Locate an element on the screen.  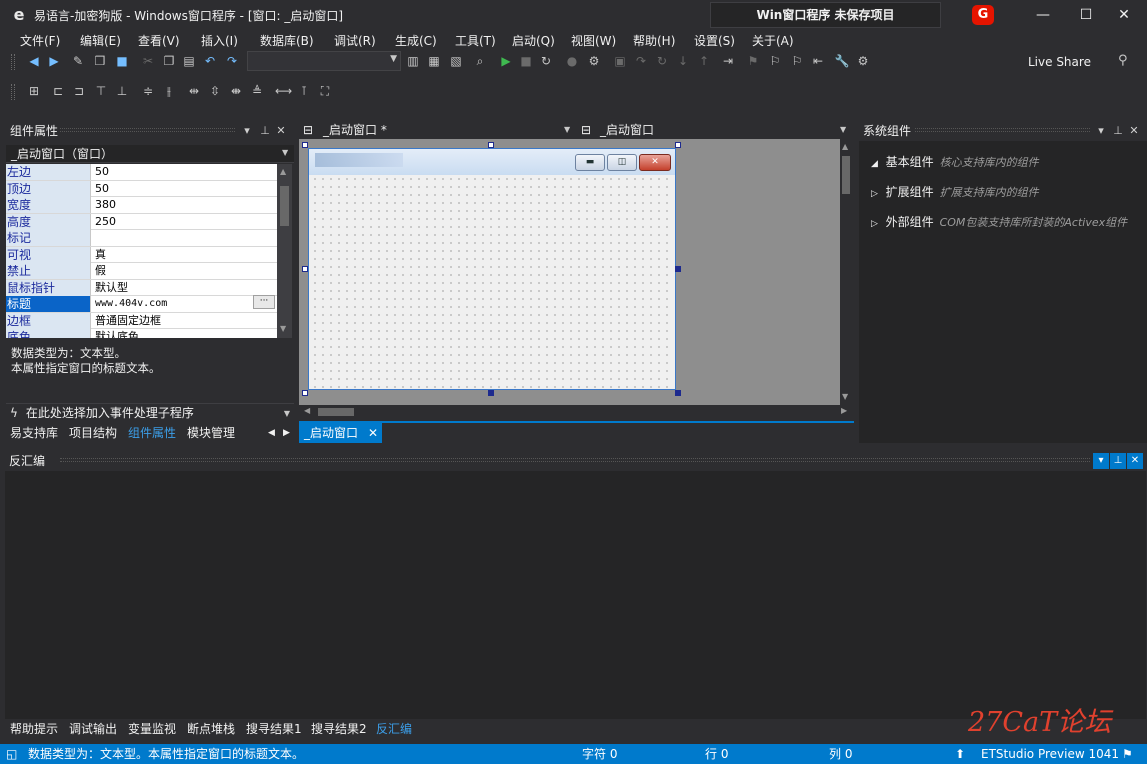
compile-icon: ▥ is located at coordinates (413, 61).